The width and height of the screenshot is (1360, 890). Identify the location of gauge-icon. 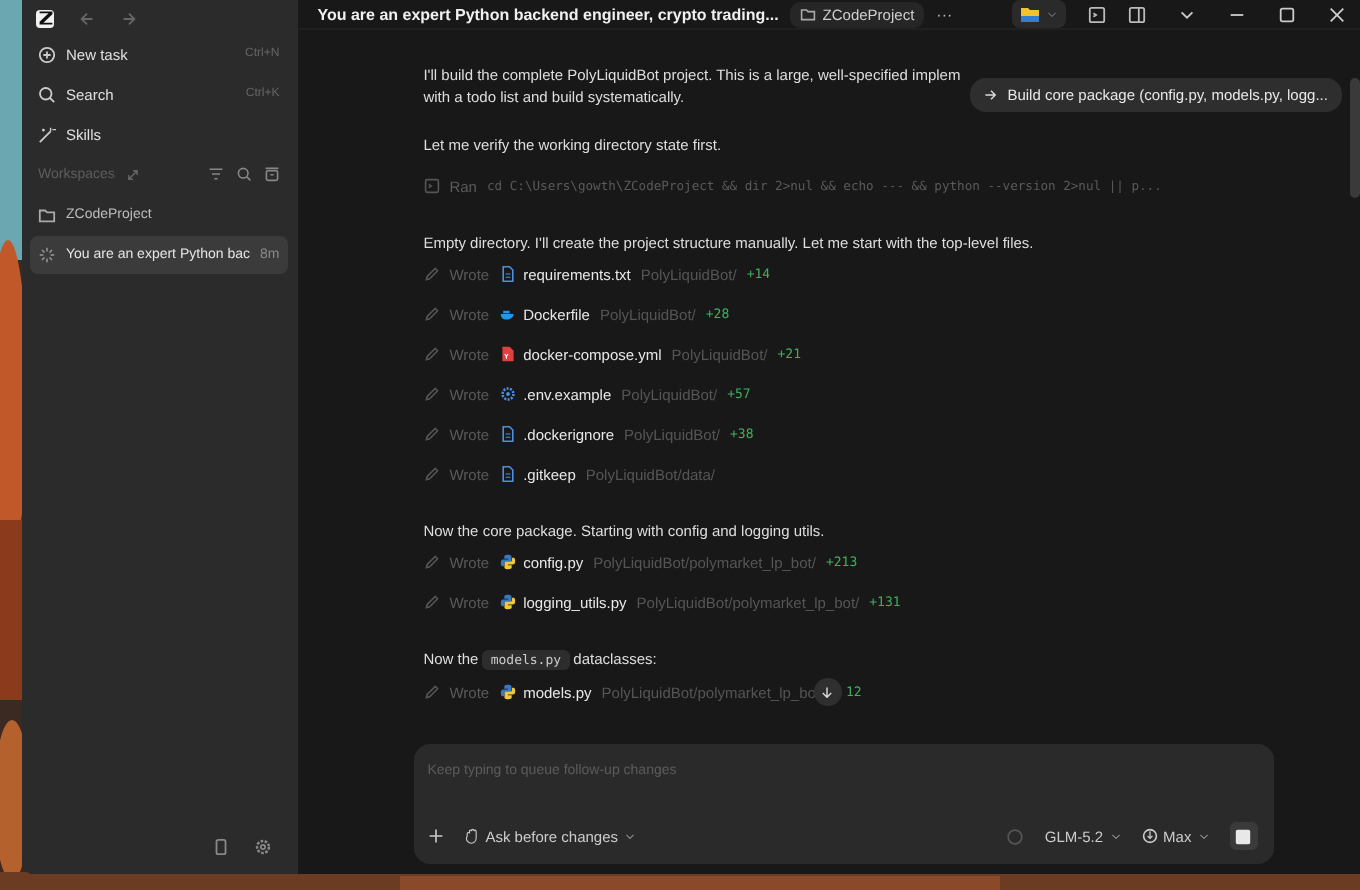
(1149, 836).